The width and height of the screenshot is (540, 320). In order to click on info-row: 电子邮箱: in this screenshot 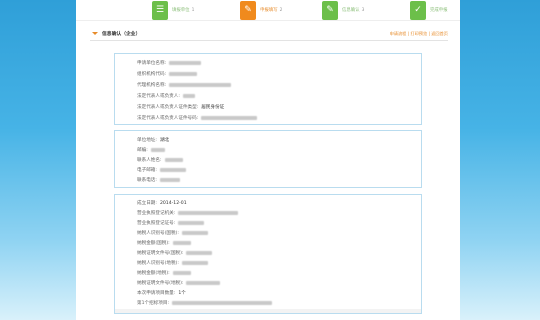, I will do `click(161, 170)`.